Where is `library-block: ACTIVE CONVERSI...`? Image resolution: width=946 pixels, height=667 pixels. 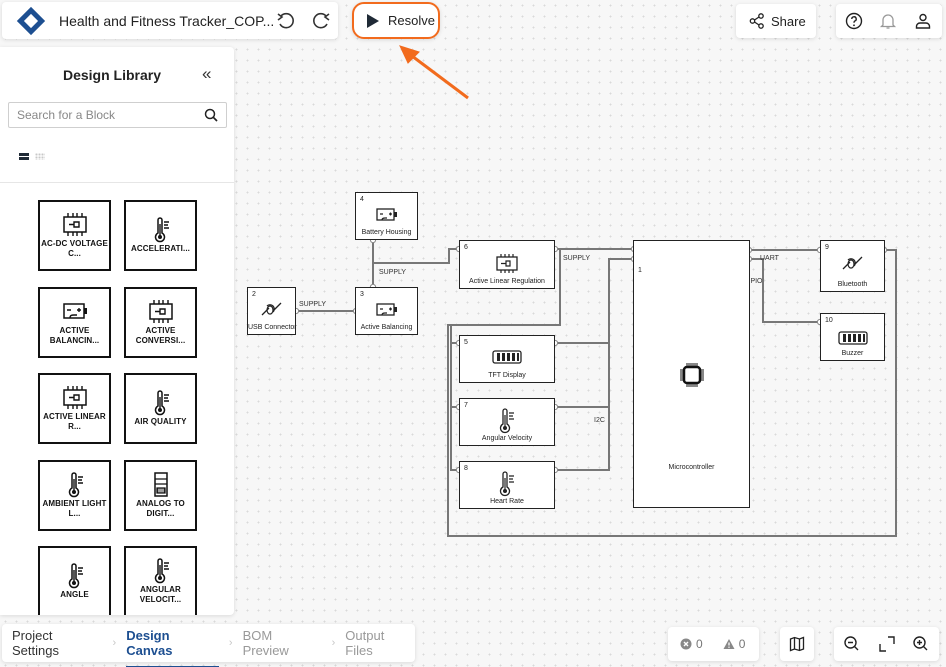 library-block: ACTIVE CONVERSI... is located at coordinates (160, 322).